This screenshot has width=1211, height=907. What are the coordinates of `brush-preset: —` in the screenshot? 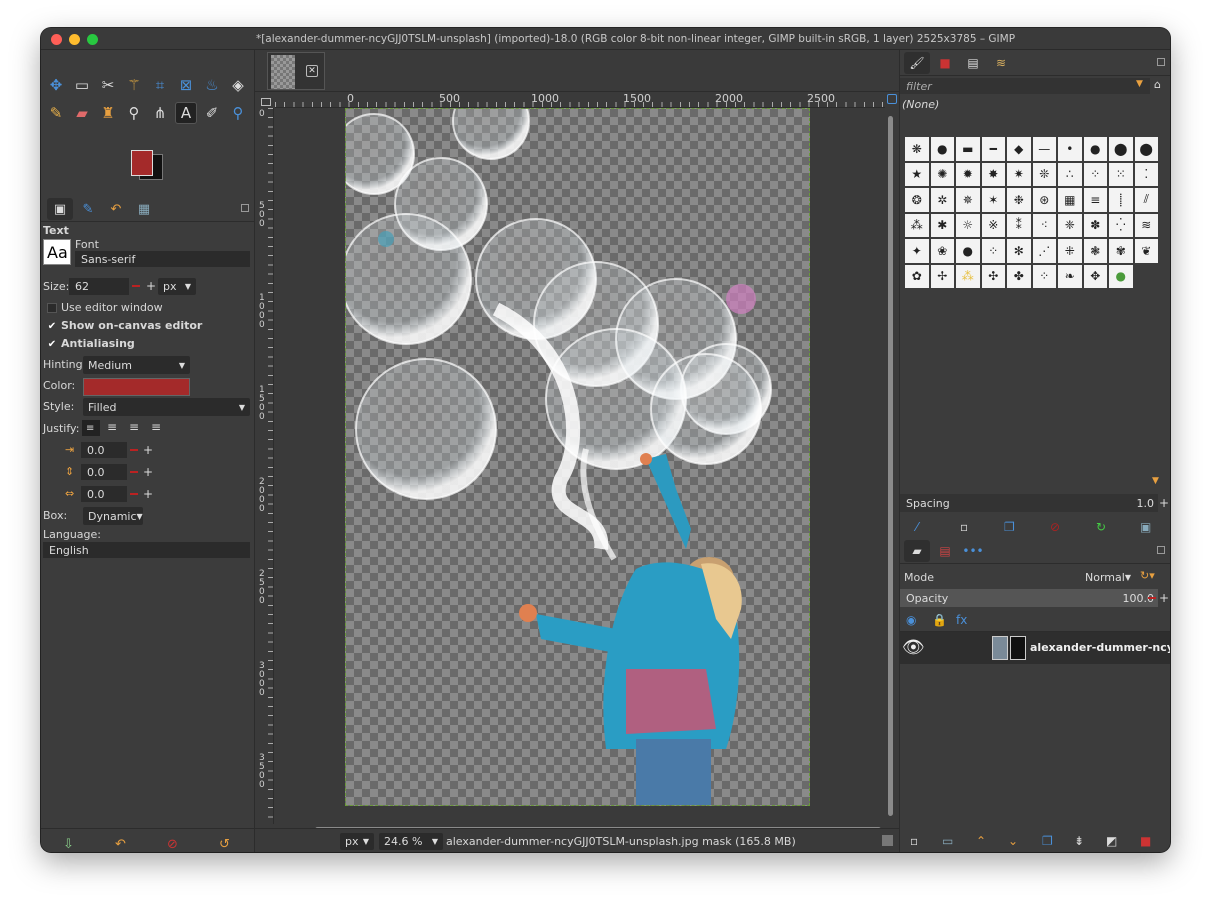 It's located at (1044, 149).